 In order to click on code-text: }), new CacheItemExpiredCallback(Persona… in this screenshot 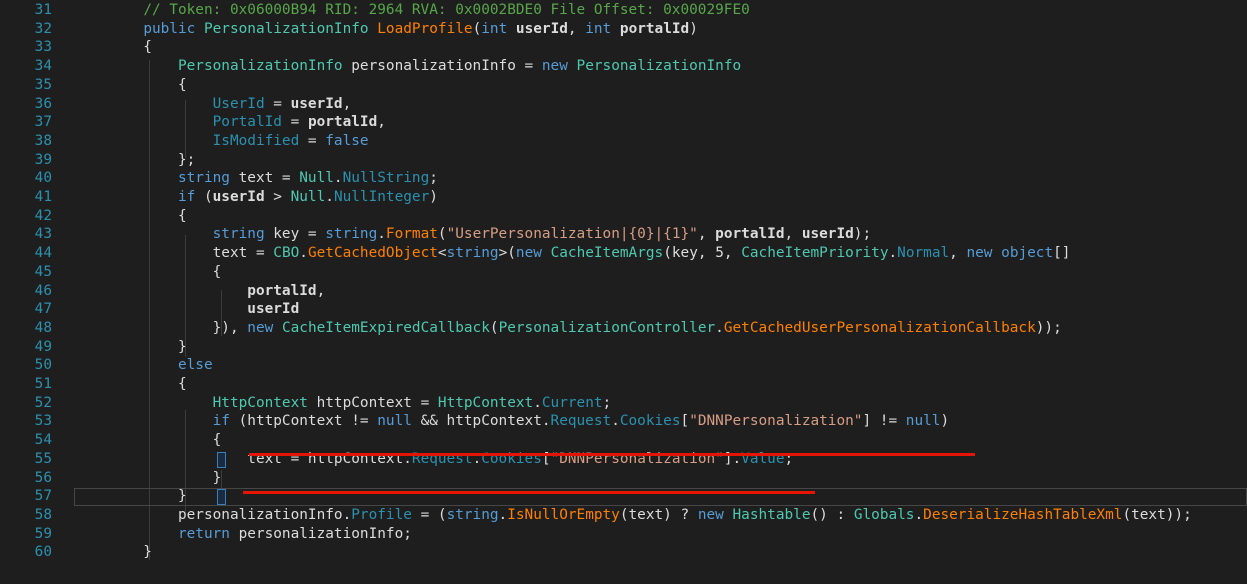, I will do `click(568, 328)`.